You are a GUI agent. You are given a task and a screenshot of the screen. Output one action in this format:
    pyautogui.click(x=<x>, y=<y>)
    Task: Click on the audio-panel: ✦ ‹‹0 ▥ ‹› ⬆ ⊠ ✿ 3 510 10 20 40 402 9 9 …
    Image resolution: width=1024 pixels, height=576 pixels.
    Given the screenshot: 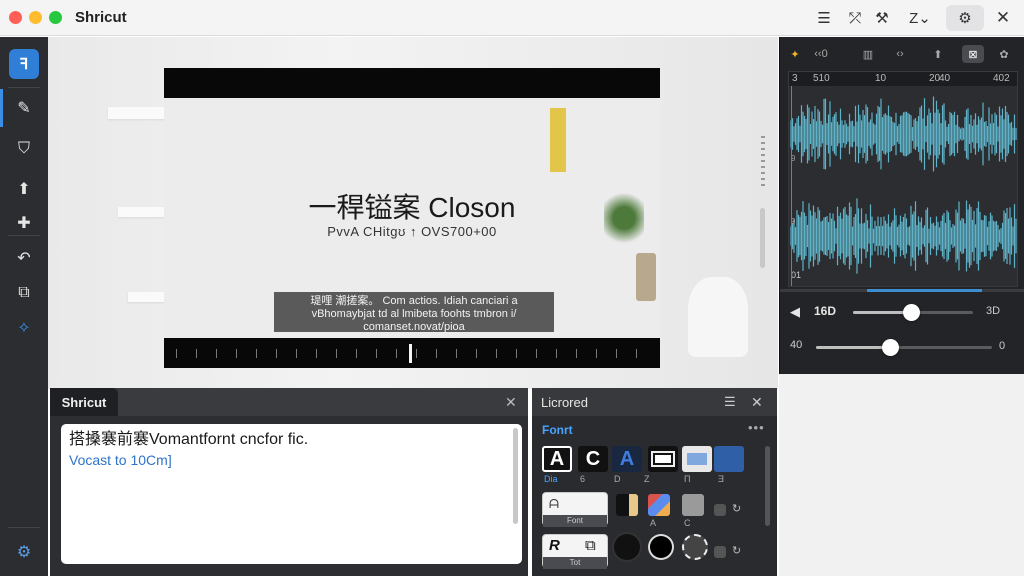 What is the action you would take?
    pyautogui.click(x=901, y=205)
    